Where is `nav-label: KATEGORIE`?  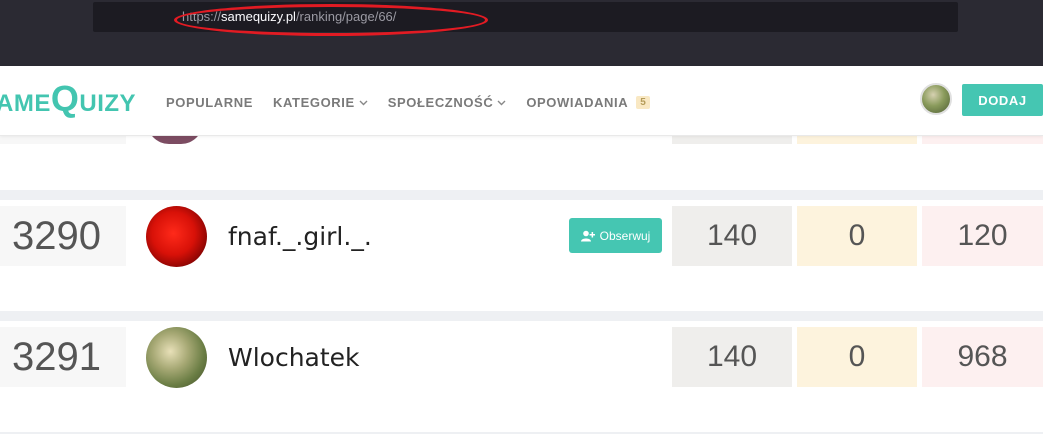 nav-label: KATEGORIE is located at coordinates (314, 102).